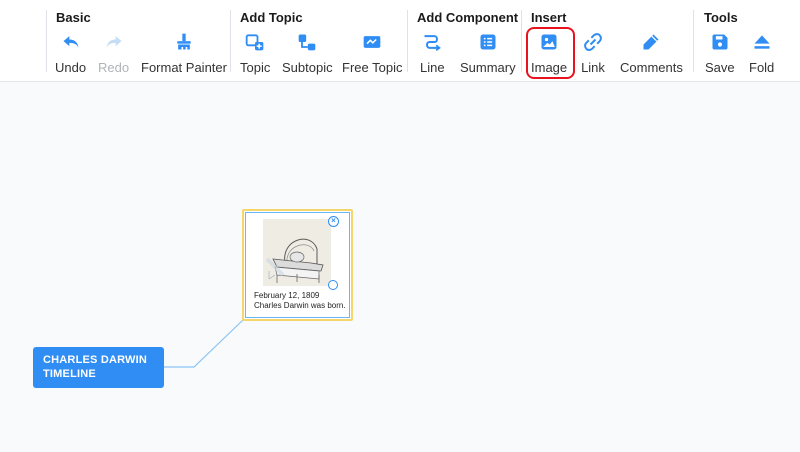 Image resolution: width=800 pixels, height=452 pixels. What do you see at coordinates (488, 42) in the screenshot?
I see `summary-icon` at bounding box center [488, 42].